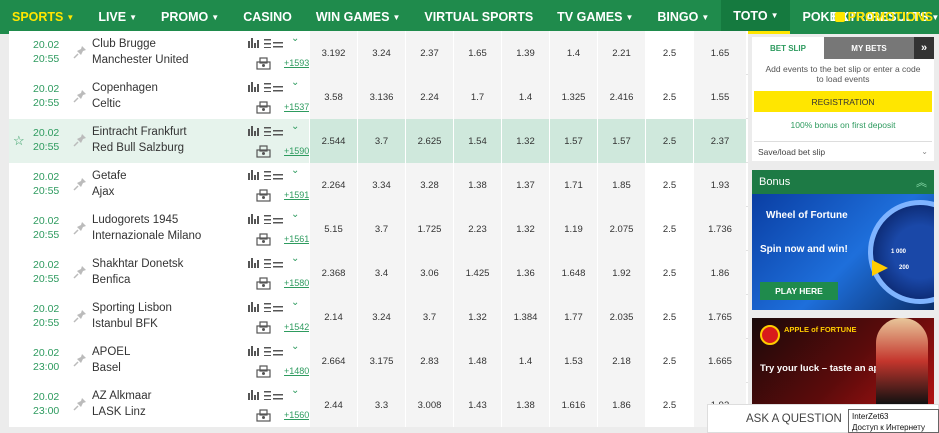 The height and width of the screenshot is (433, 939). What do you see at coordinates (267, 17) in the screenshot?
I see `nav-item-casino: CASINO` at bounding box center [267, 17].